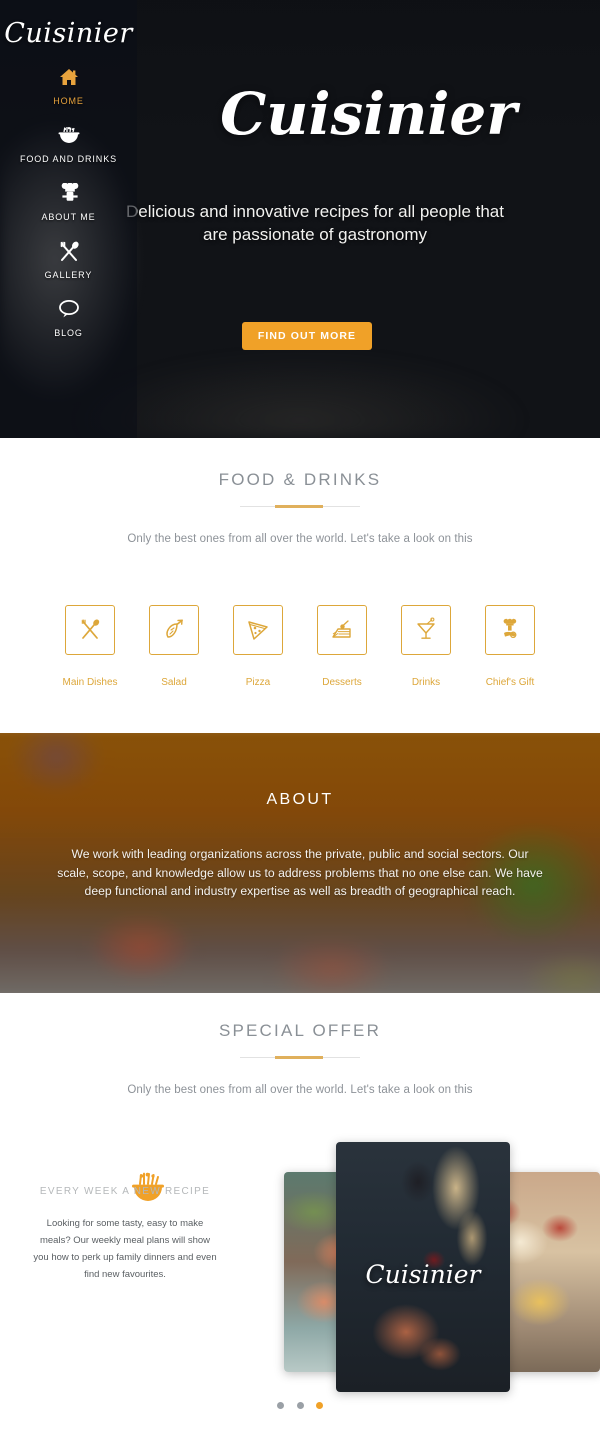 The height and width of the screenshot is (1430, 600). Describe the element at coordinates (423, 1274) in the screenshot. I see `carousel-slide-caption: Cuisinier` at that location.